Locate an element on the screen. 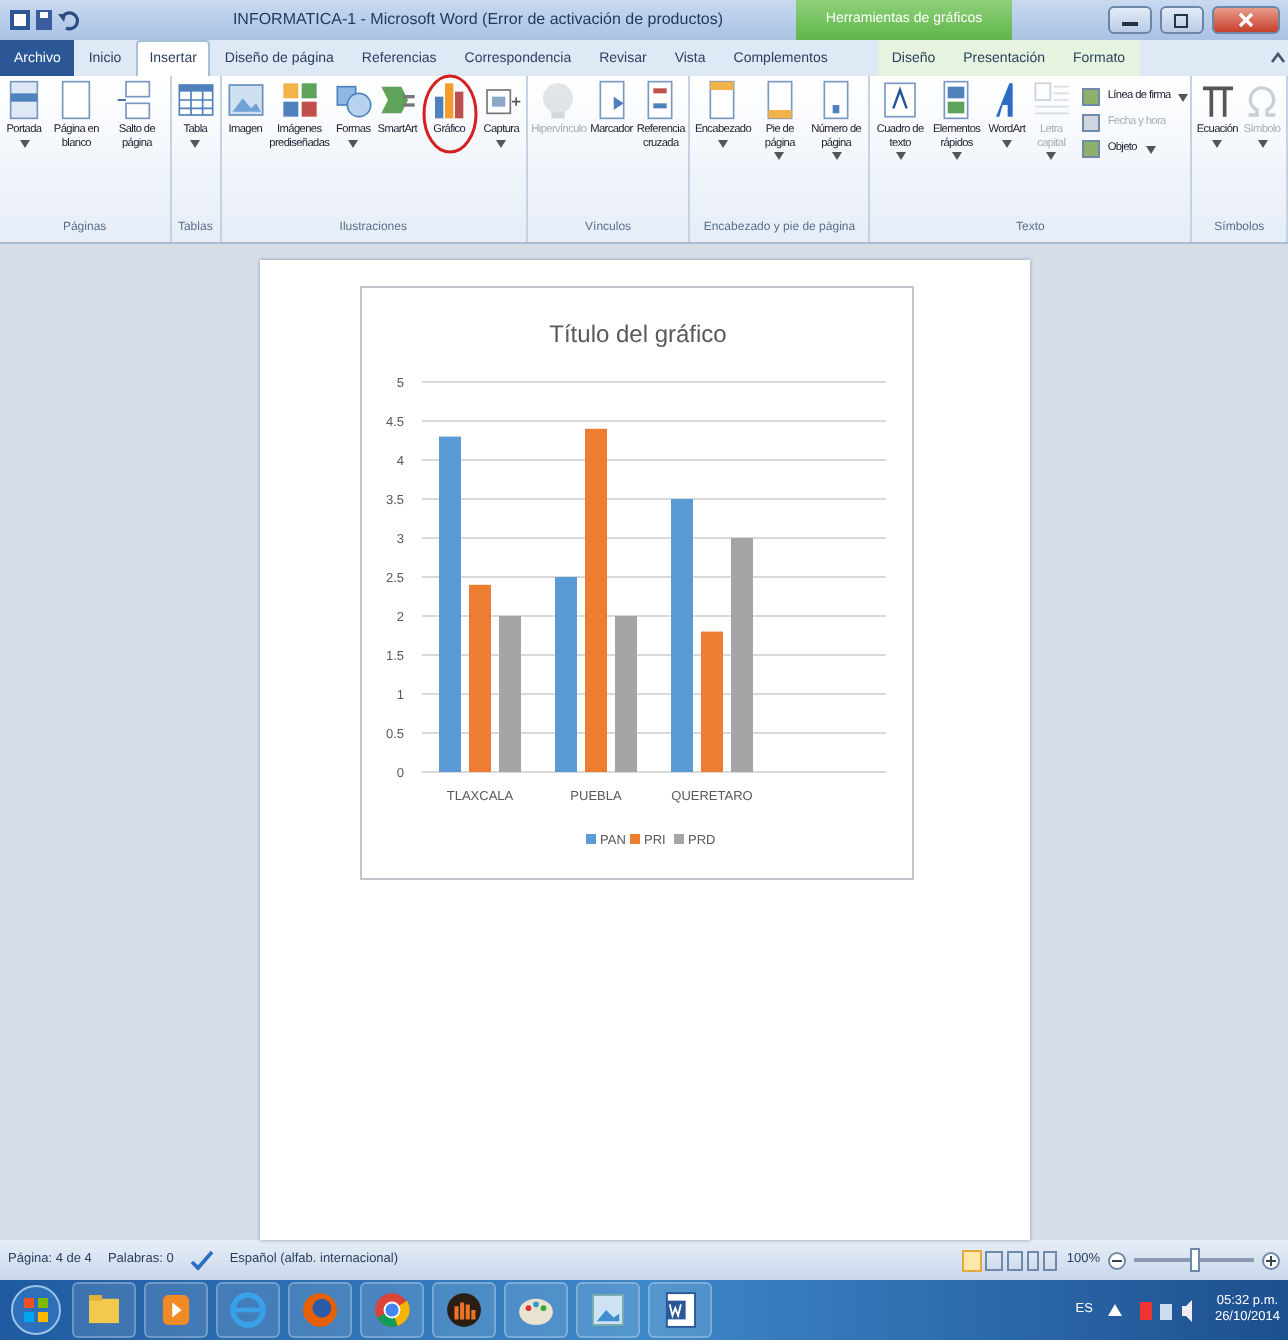  undo-icon is located at coordinates (68, 20).